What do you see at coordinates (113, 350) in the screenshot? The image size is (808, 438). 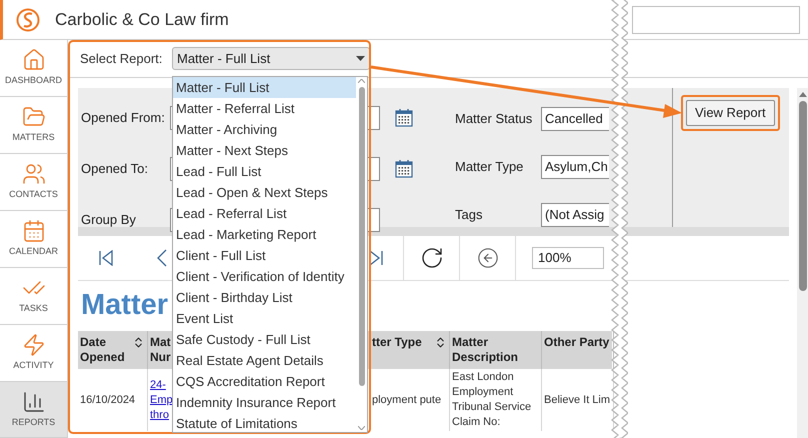 I see `column-header: Date Opened` at bounding box center [113, 350].